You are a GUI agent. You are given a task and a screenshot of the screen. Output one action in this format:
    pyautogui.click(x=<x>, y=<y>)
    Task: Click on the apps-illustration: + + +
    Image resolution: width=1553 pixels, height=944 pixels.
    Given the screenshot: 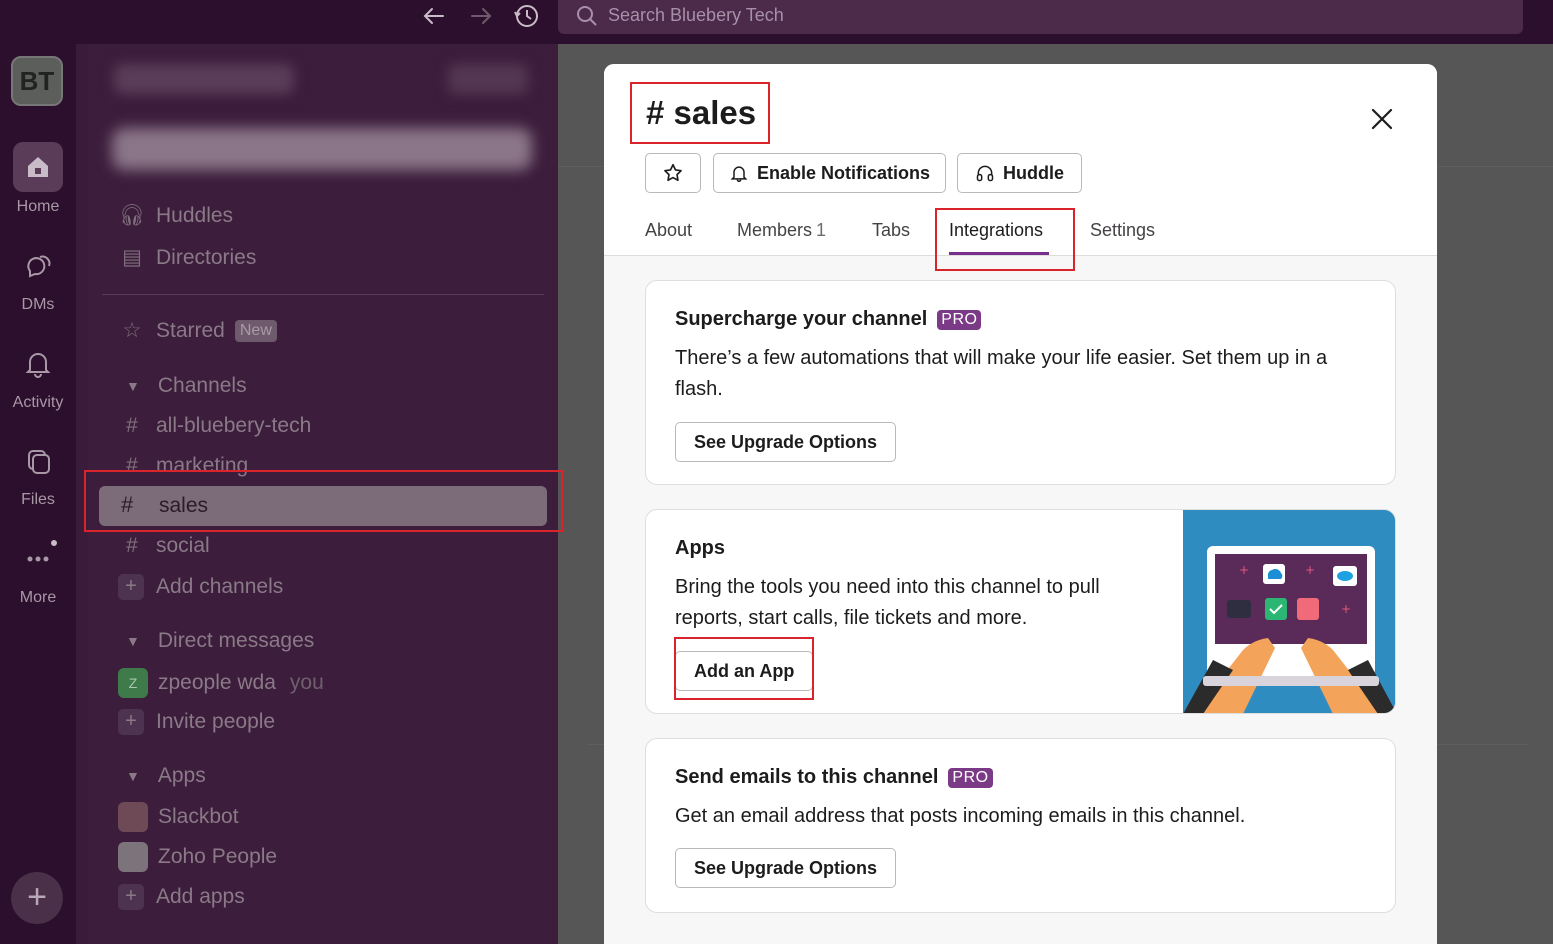 What is the action you would take?
    pyautogui.click(x=1289, y=611)
    